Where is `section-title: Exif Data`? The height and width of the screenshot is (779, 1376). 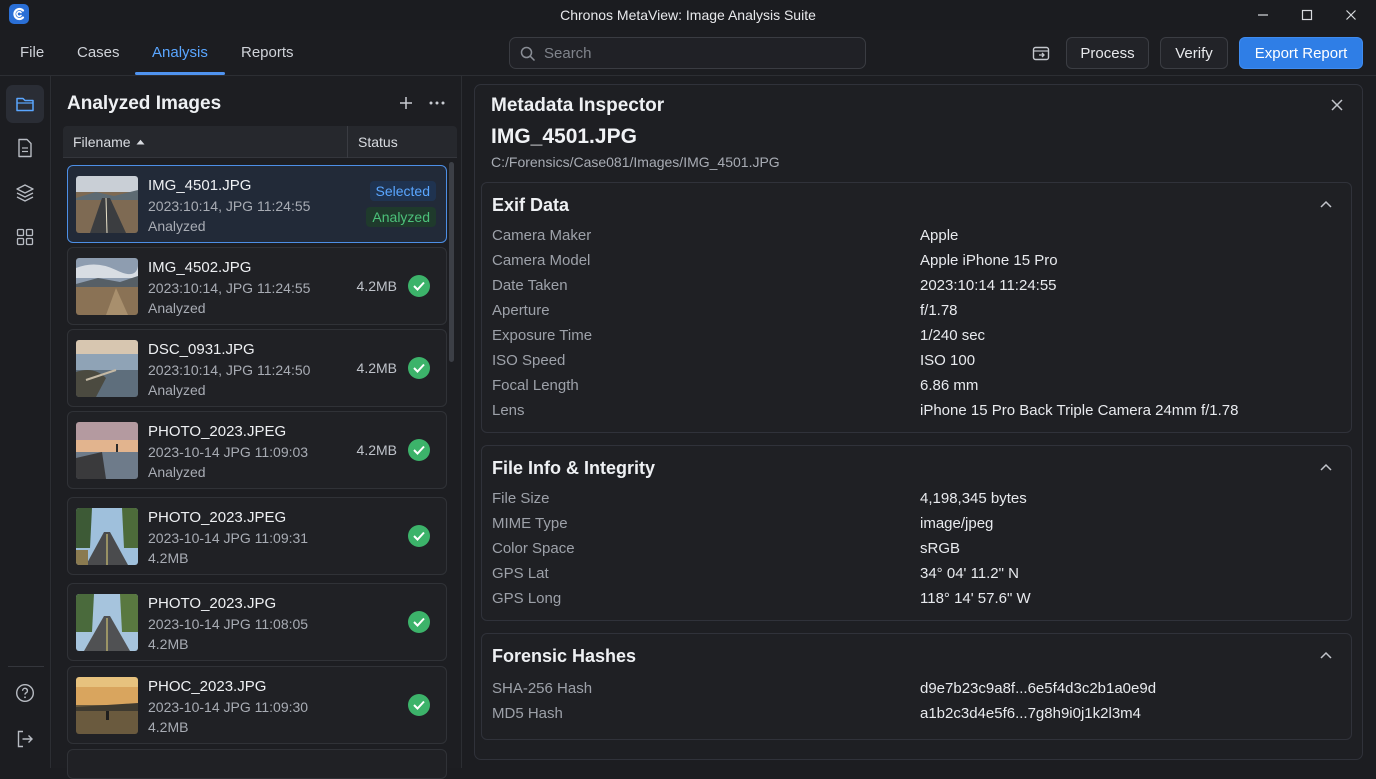
section-title: Exif Data is located at coordinates (531, 205).